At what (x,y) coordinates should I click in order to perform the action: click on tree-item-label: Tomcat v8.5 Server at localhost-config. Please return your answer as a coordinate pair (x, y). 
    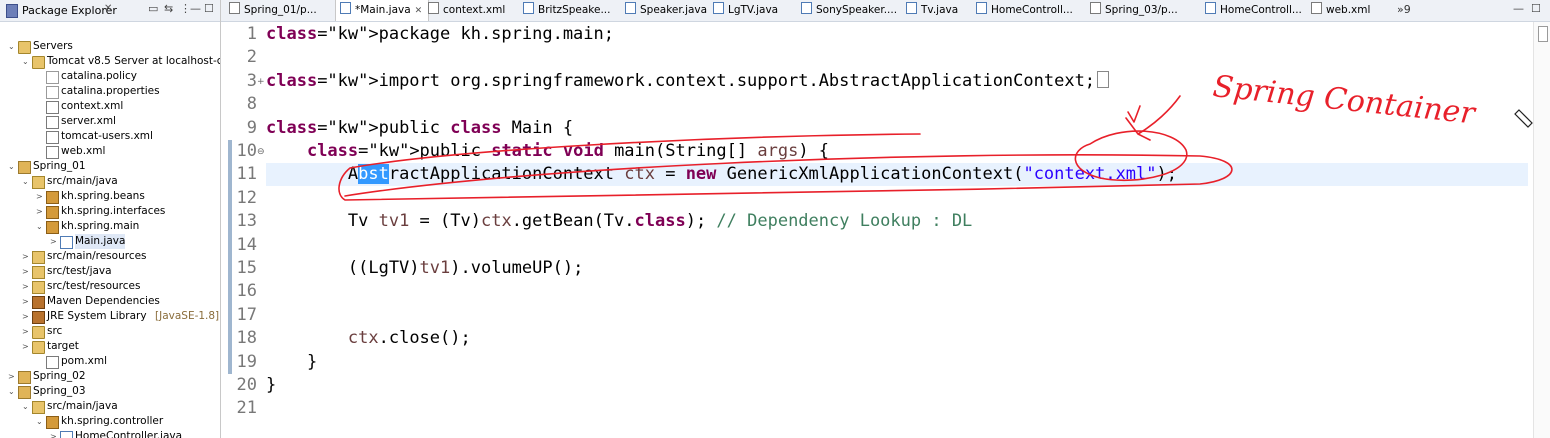
    Looking at the image, I should click on (133, 61).